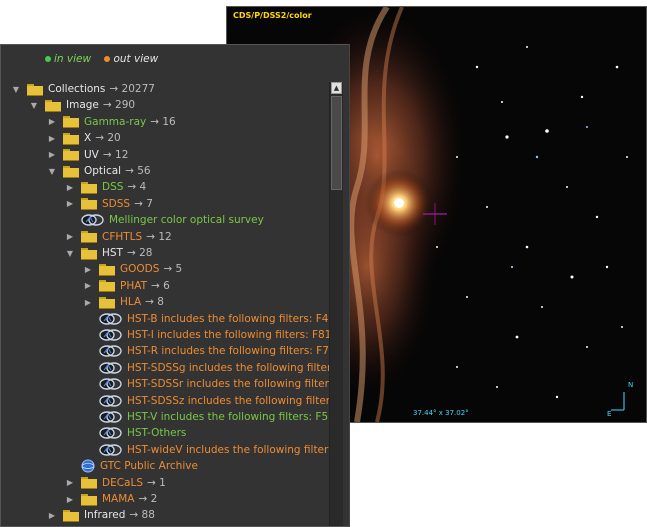 The image size is (647, 527). What do you see at coordinates (132, 89) in the screenshot?
I see `tree-item-count: → 20277` at bounding box center [132, 89].